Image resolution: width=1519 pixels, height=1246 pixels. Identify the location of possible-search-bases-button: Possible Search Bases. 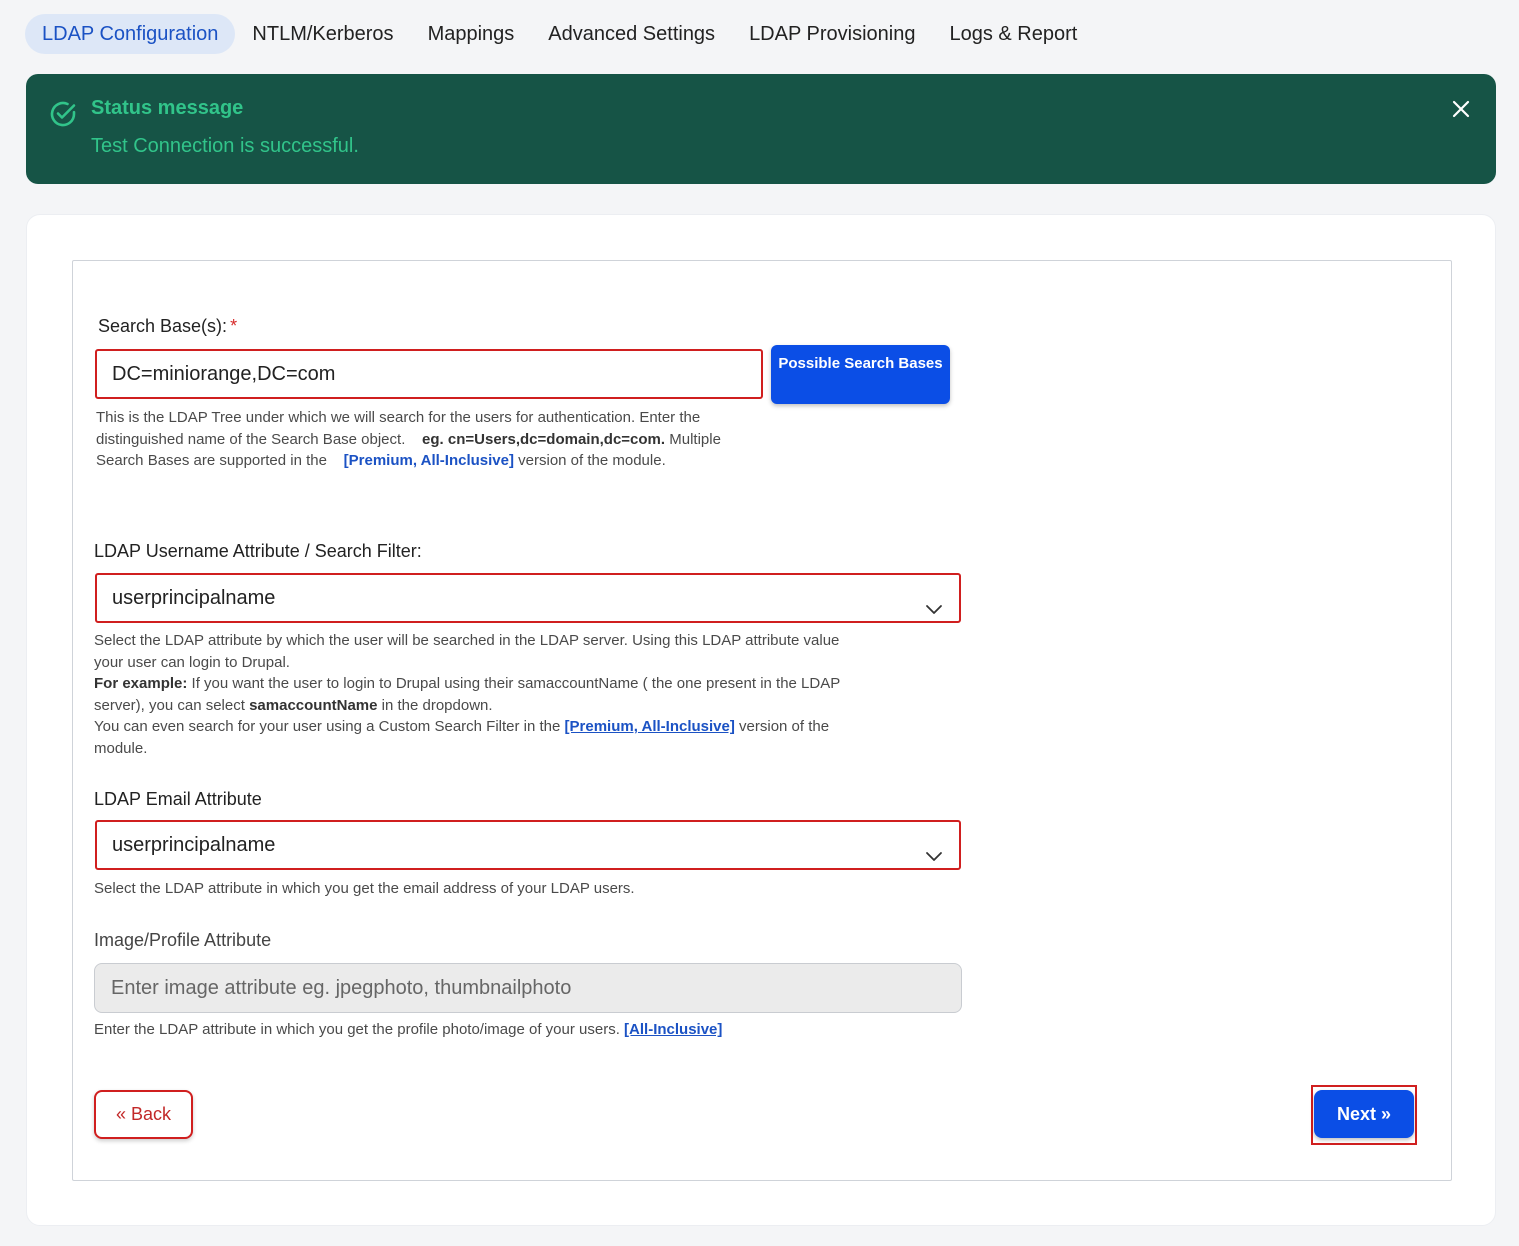
(860, 374).